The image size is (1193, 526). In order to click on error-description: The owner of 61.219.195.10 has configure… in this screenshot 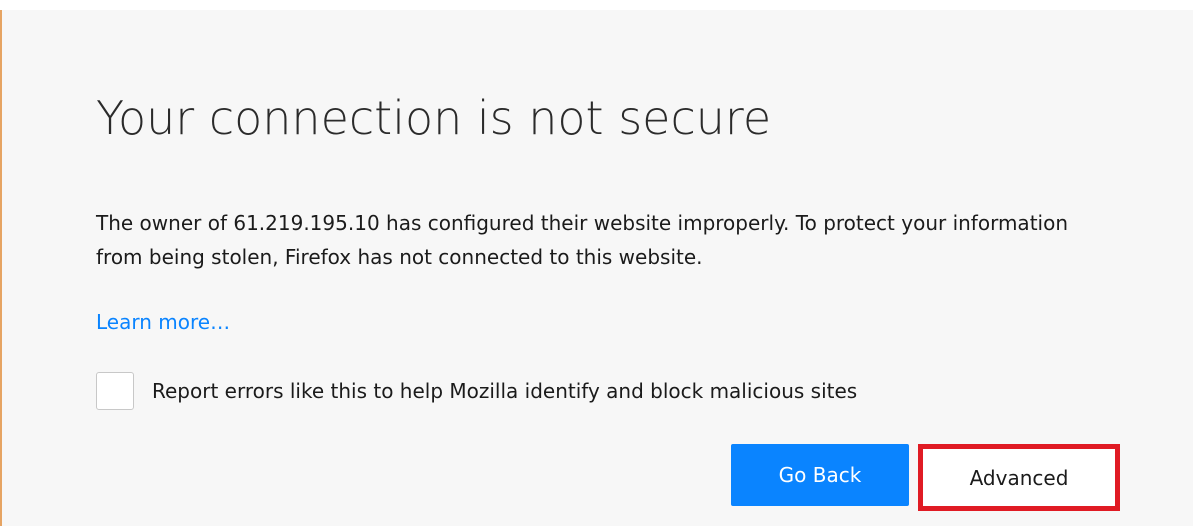, I will do `click(582, 240)`.